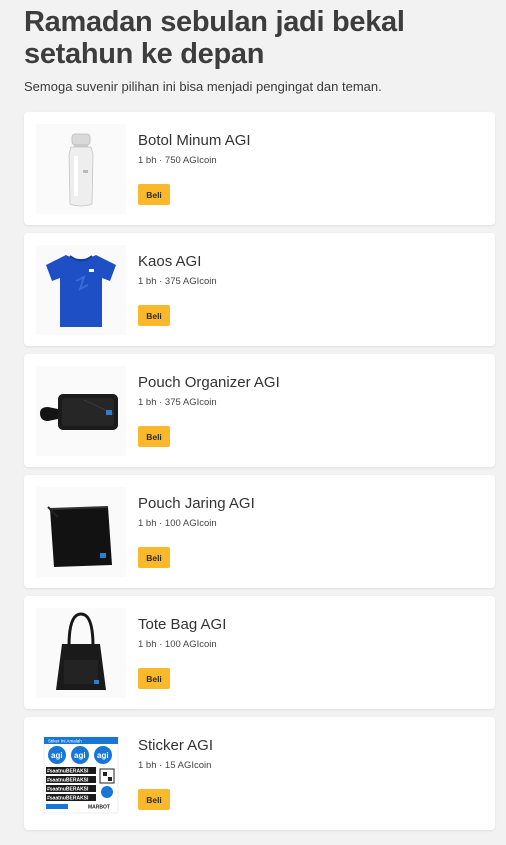 Image resolution: width=506 pixels, height=845 pixels. What do you see at coordinates (81, 532) in the screenshot?
I see `product-image-mesh-pouch` at bounding box center [81, 532].